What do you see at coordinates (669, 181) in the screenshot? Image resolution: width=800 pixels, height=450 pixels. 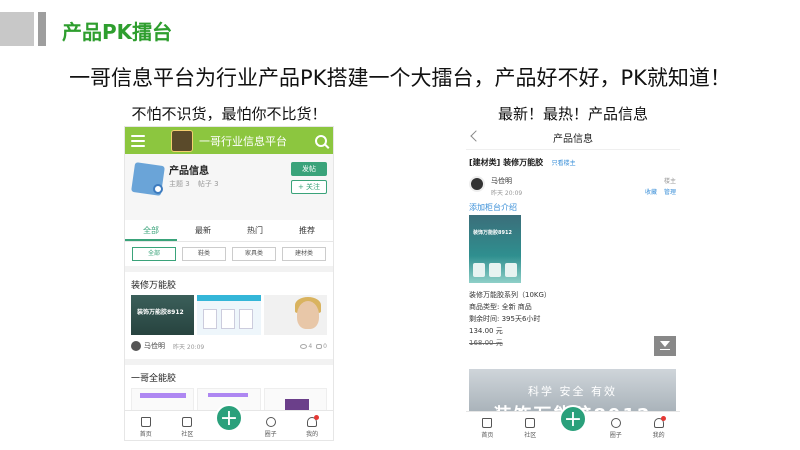 I see `owner-badge: 楼主` at bounding box center [669, 181].